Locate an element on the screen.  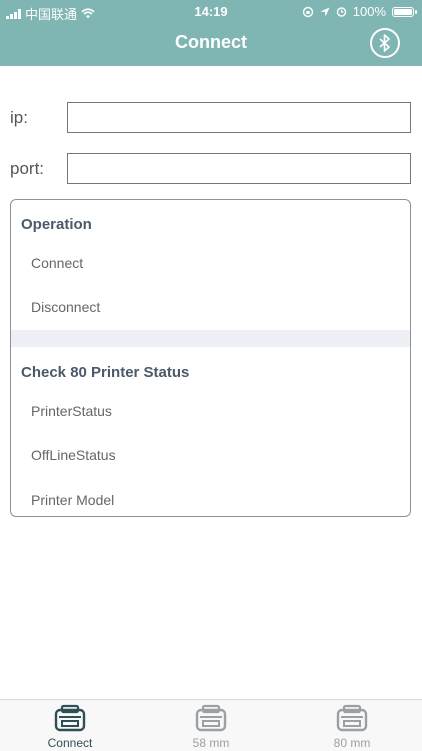
status-bar: 中国联通 14:19 100% is located at coordinates (211, 11).